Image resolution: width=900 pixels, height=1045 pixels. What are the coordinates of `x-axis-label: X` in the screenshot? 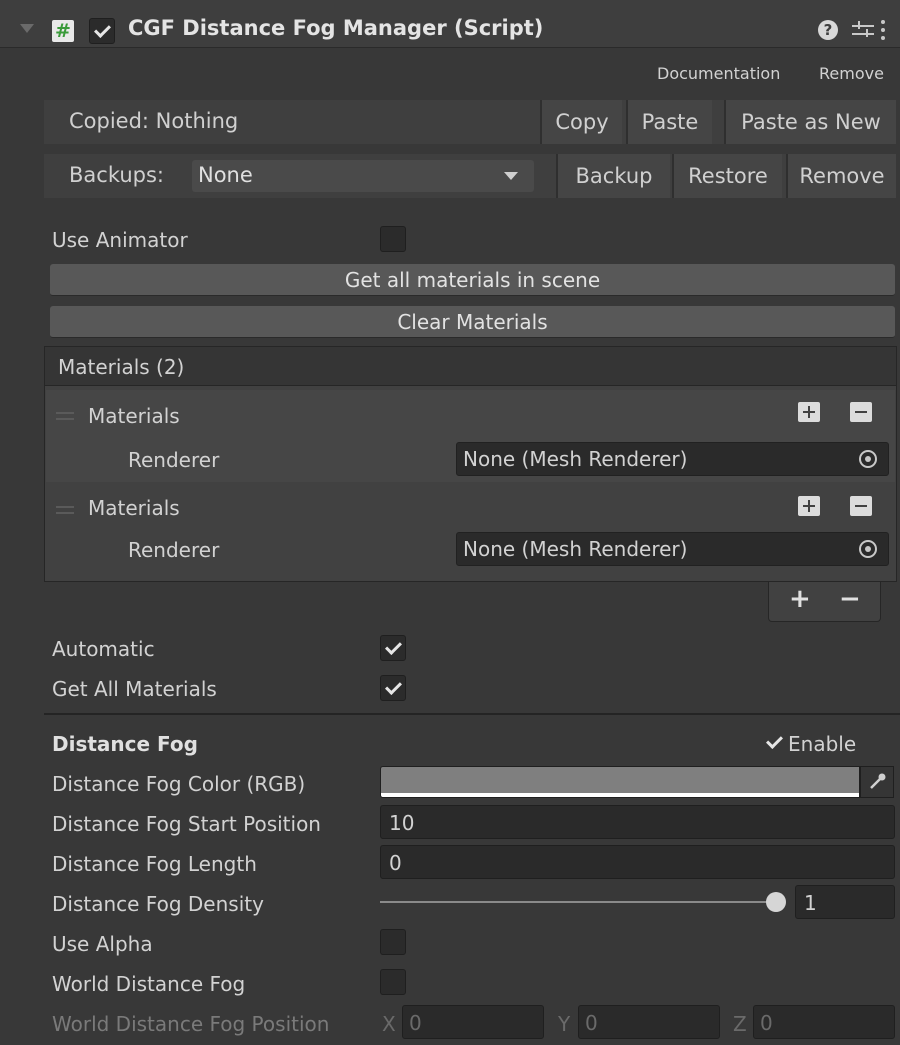 It's located at (389, 1024).